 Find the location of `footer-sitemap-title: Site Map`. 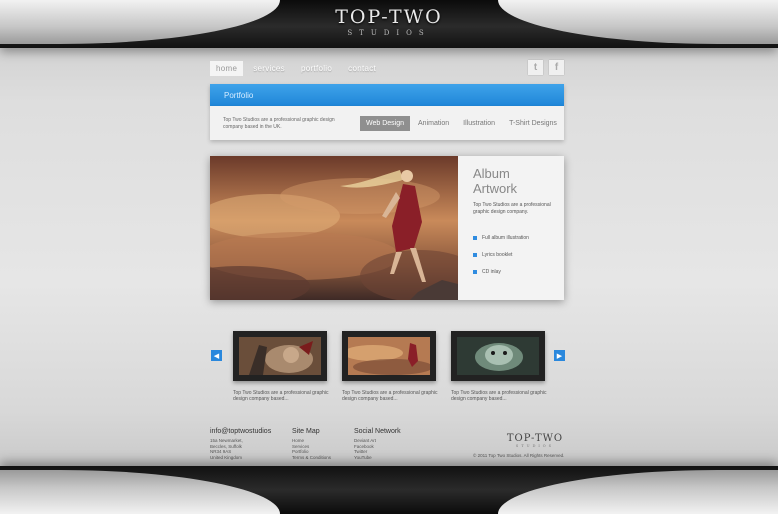

footer-sitemap-title: Site Map is located at coordinates (306, 431).